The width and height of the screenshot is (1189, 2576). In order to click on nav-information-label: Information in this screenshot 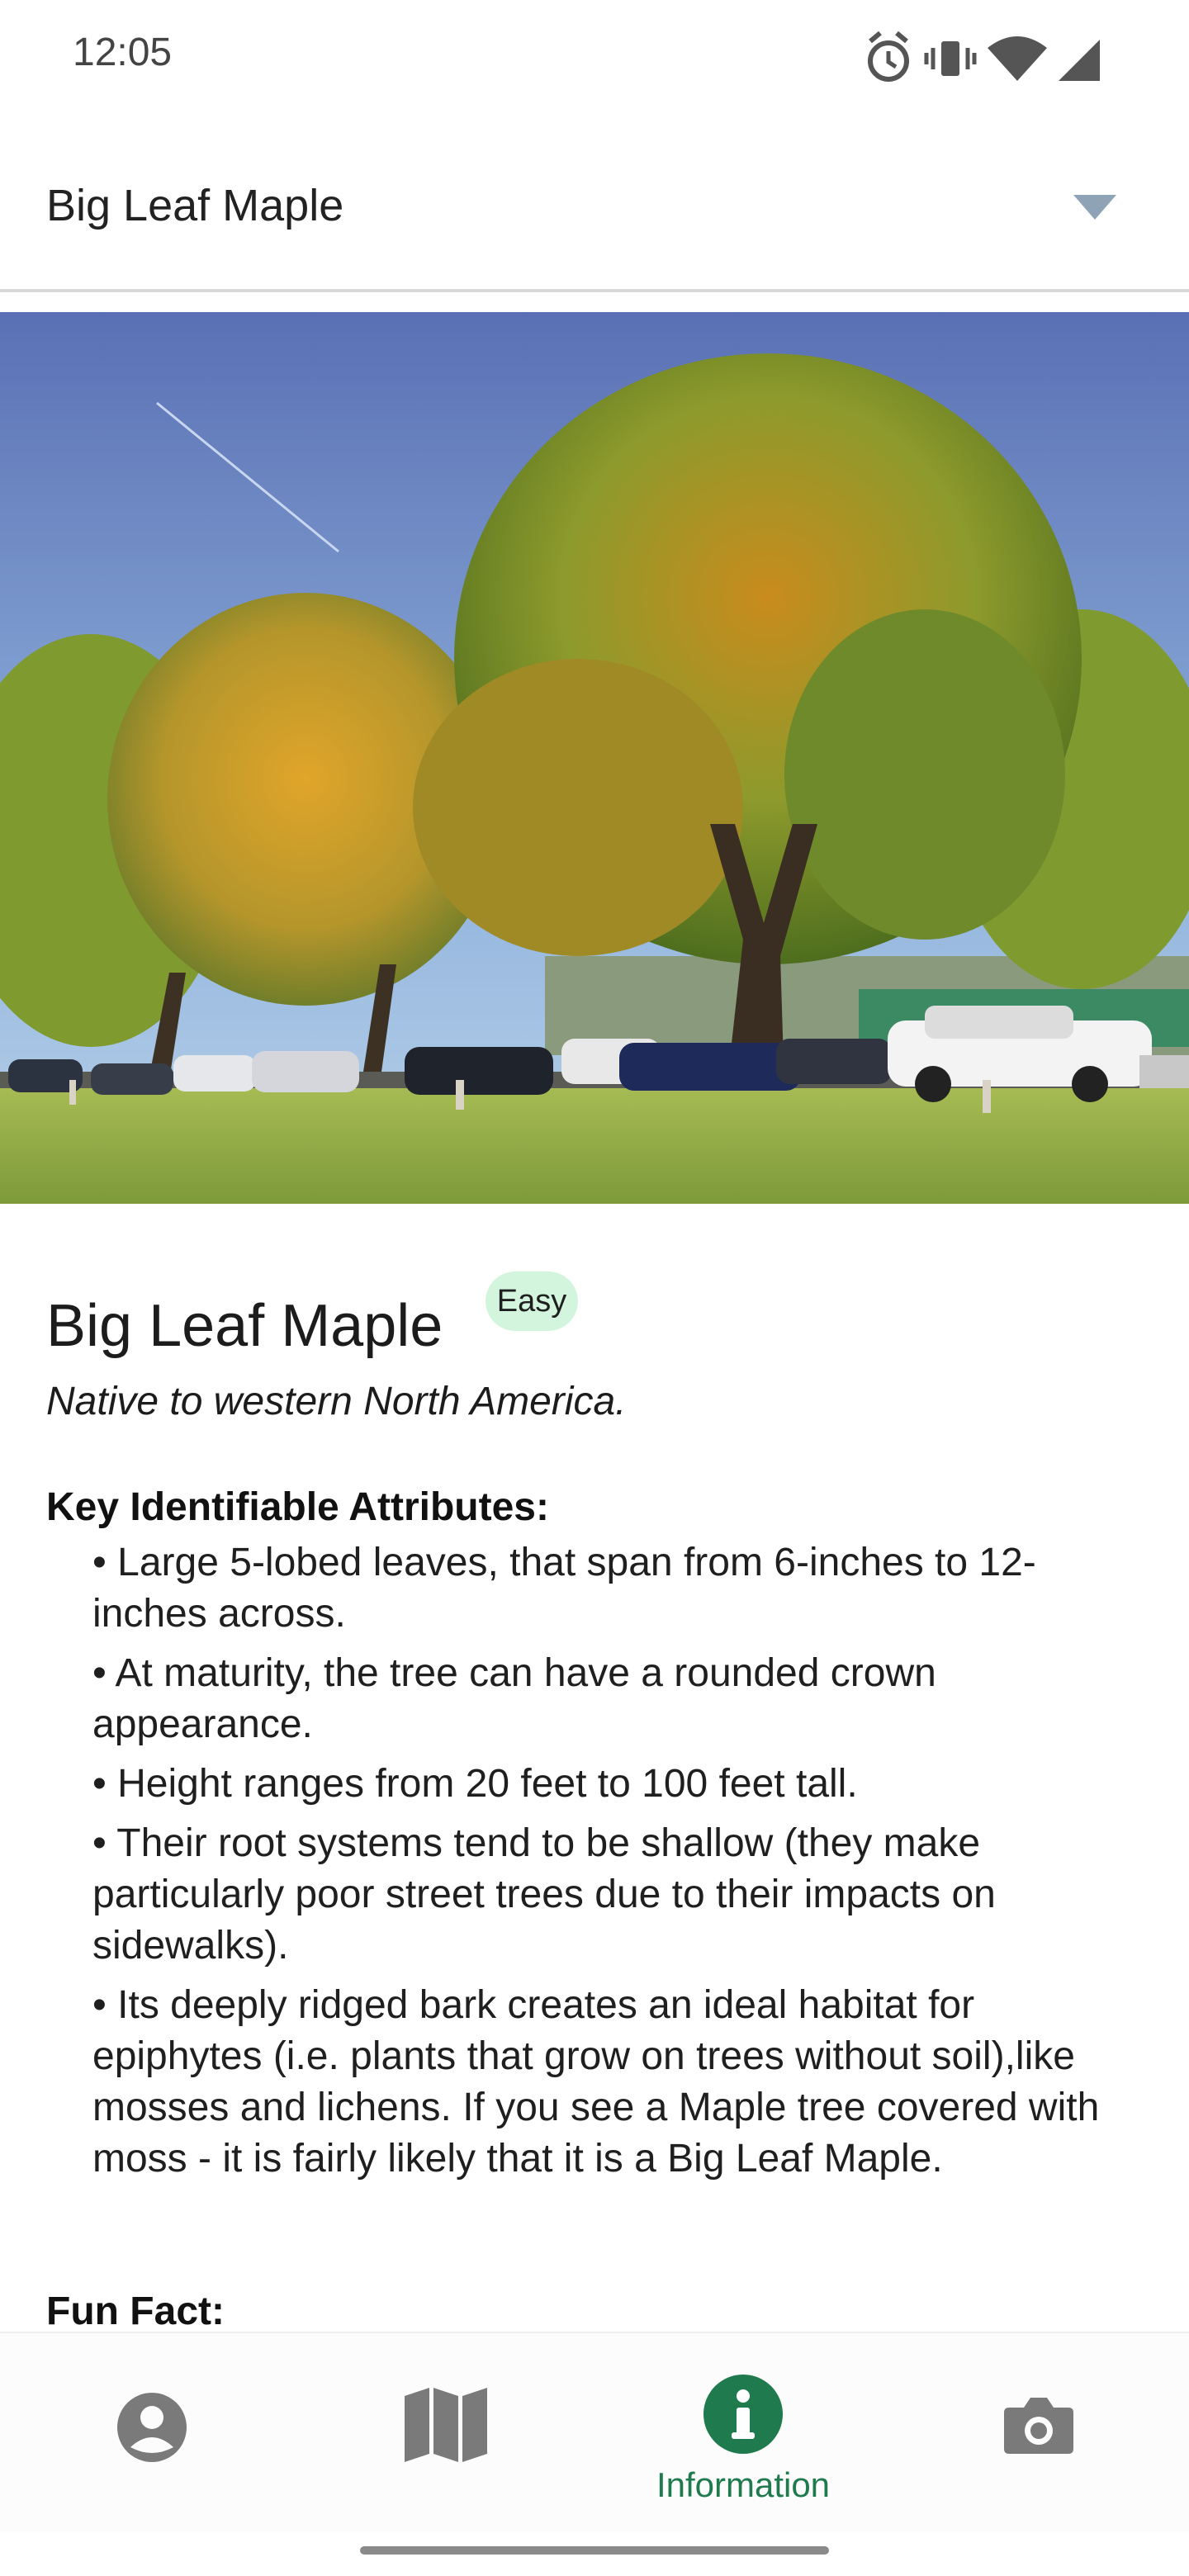, I will do `click(743, 2484)`.